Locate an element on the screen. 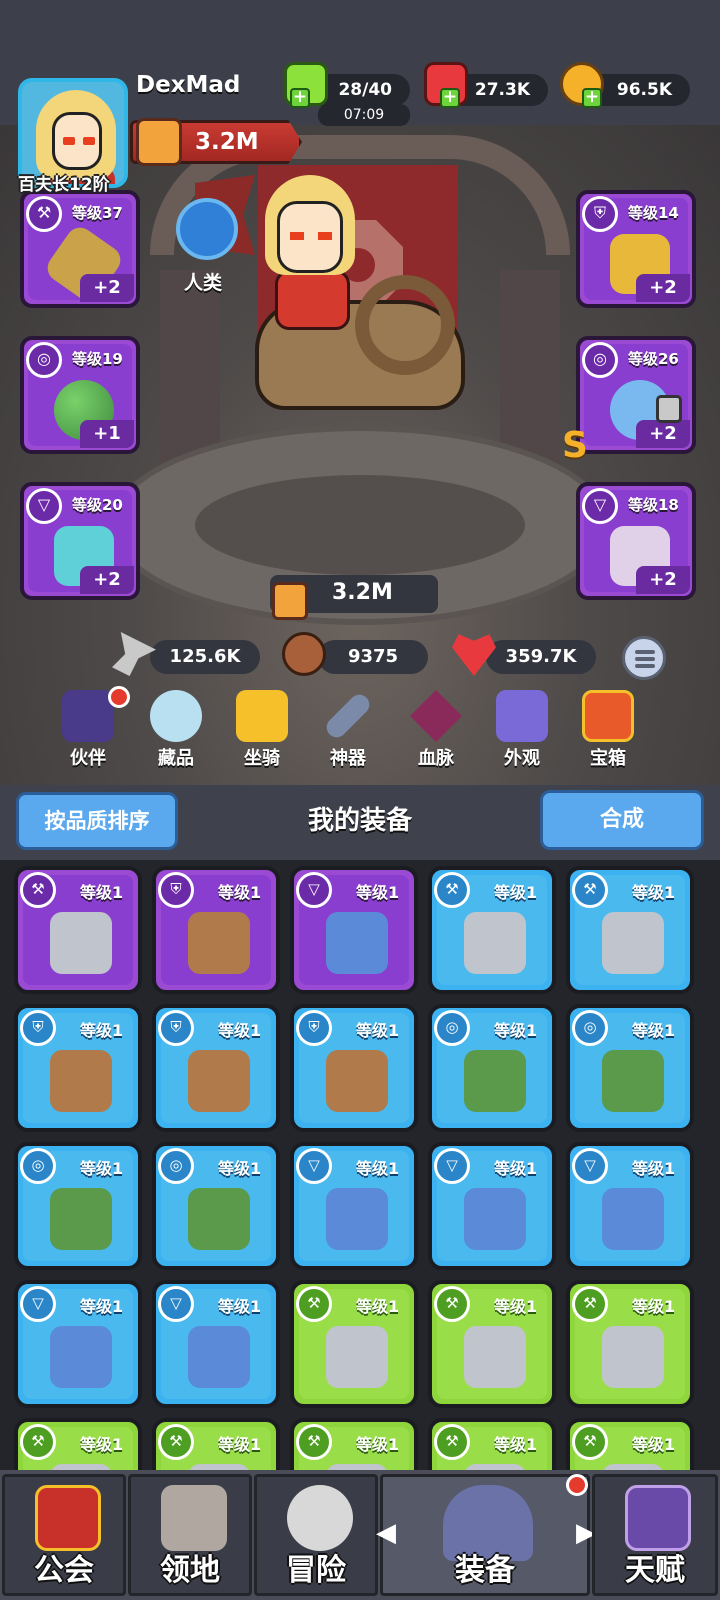  race-label: 人类 is located at coordinates (203, 283).